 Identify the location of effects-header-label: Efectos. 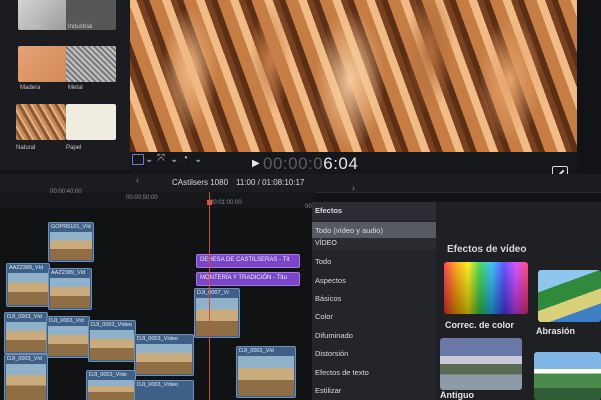
(329, 210).